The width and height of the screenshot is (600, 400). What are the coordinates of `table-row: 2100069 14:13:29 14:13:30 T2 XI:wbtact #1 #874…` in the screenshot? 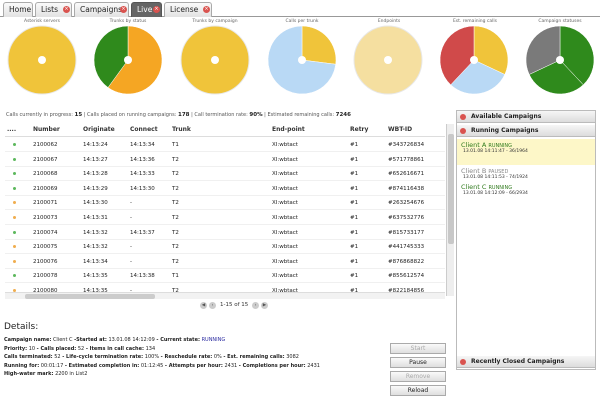 It's located at (225, 189).